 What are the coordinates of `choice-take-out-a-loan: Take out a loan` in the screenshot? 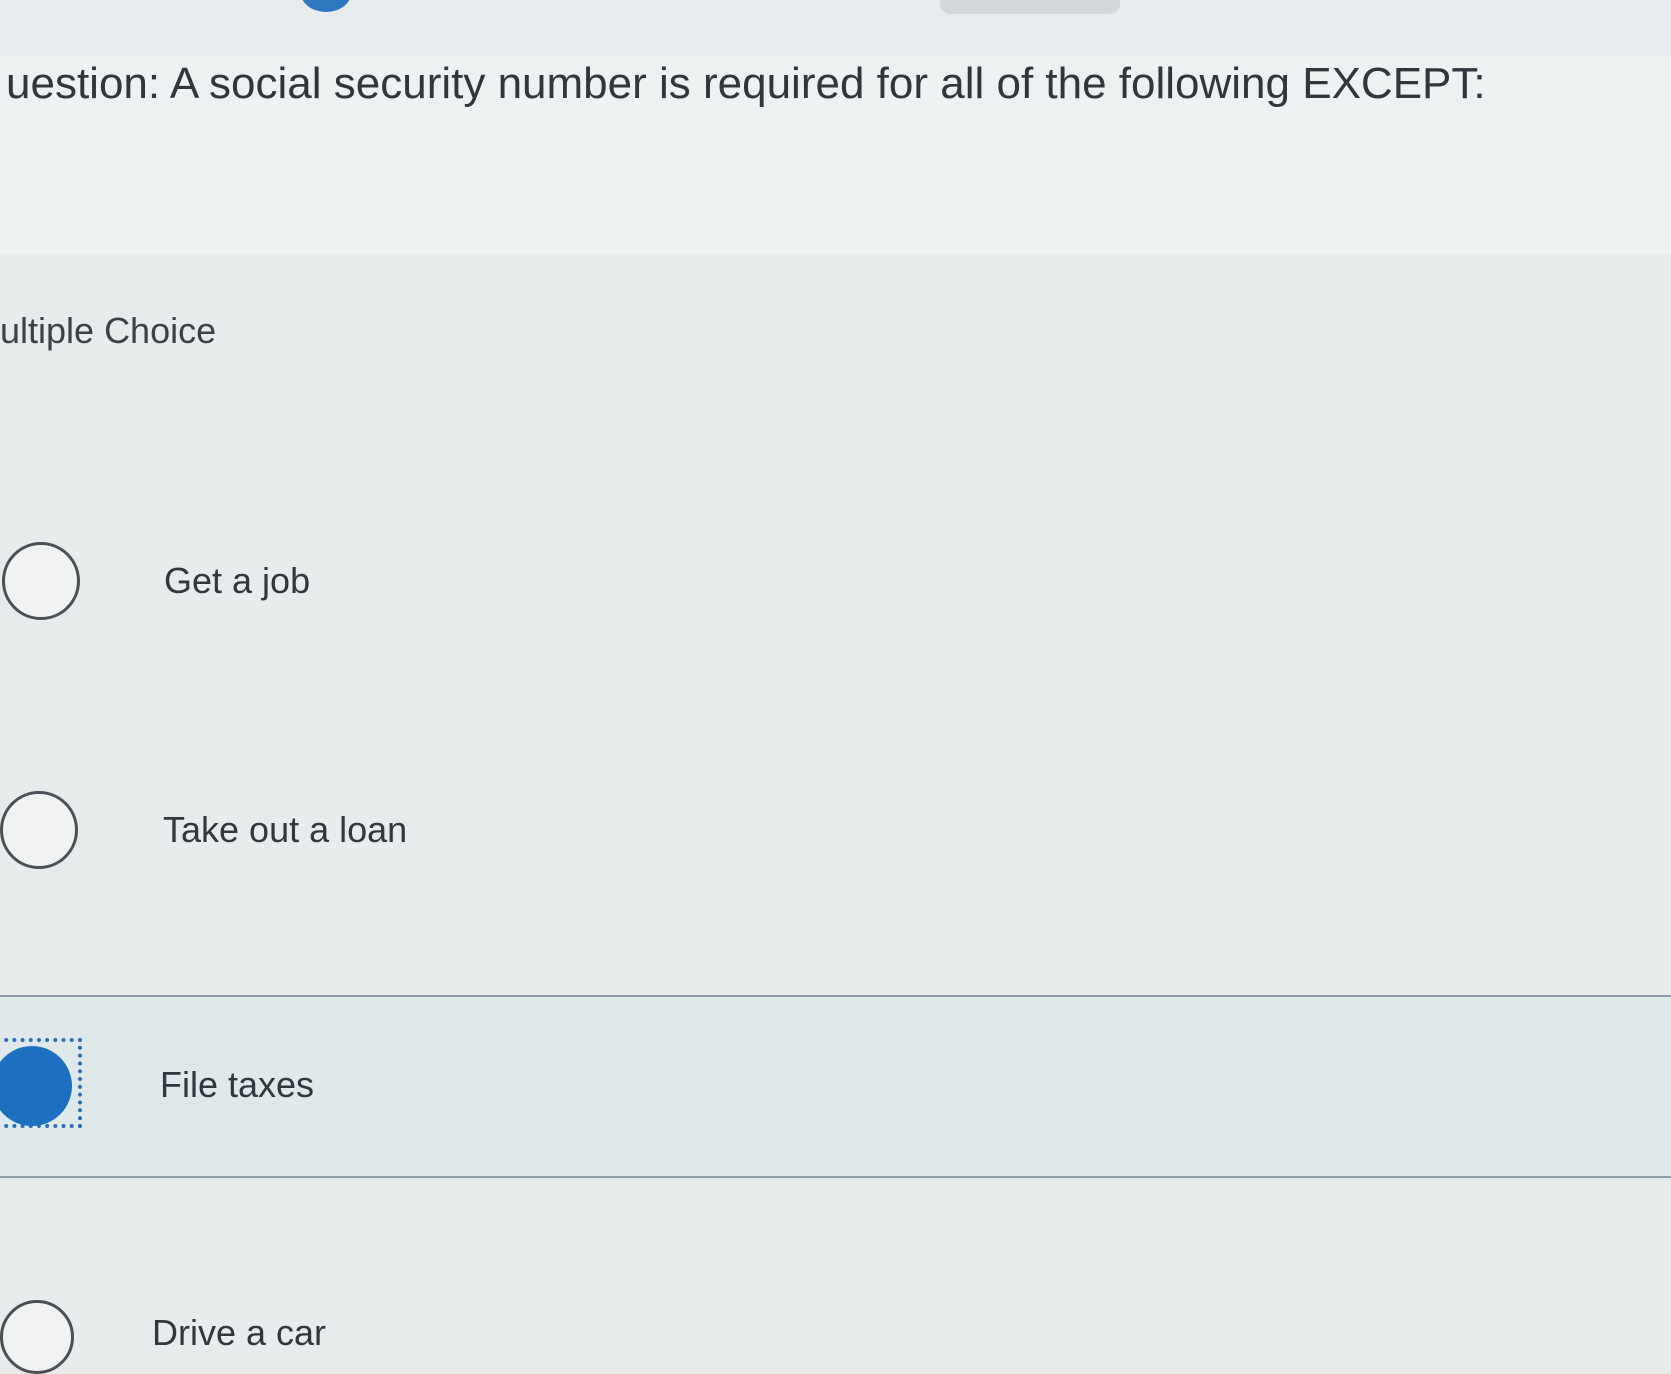 It's located at (835, 835).